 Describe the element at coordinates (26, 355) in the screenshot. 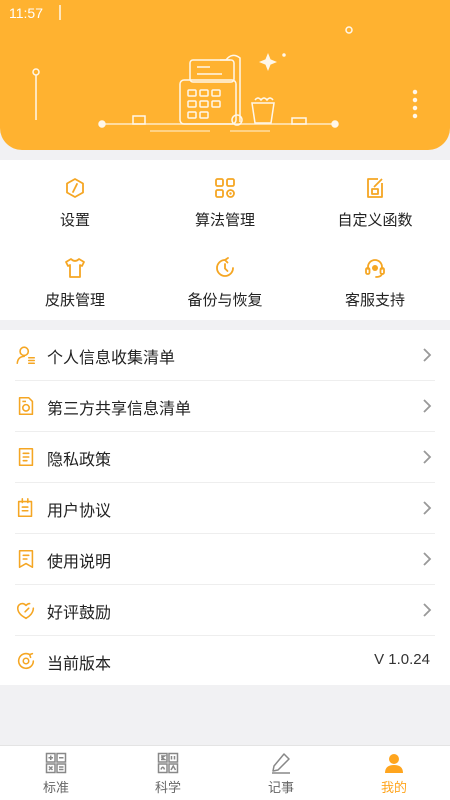

I see `user-list-icon` at that location.